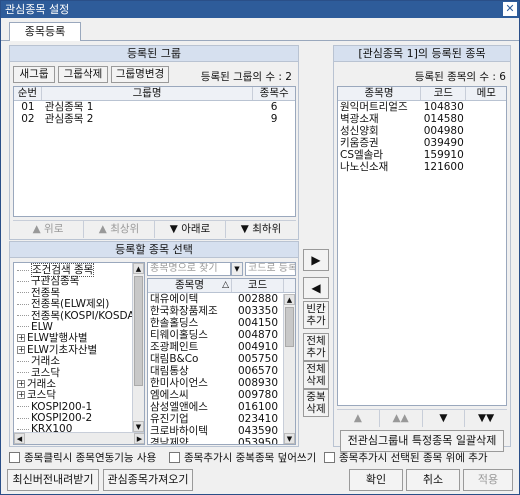 The height and width of the screenshot is (495, 520). Describe the element at coordinates (221, 419) in the screenshot. I see `table-row: 유진기업 023410` at that location.